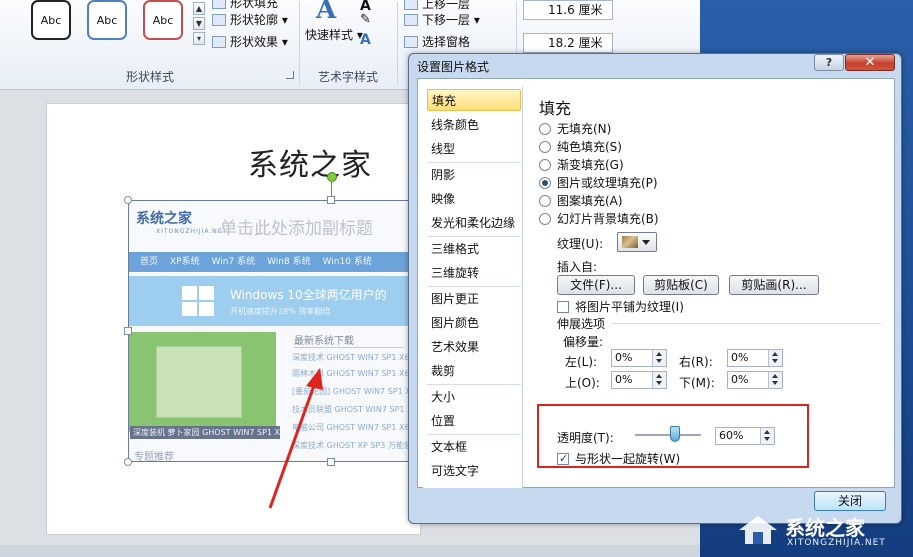 This screenshot has width=913, height=557. Describe the element at coordinates (755, 380) in the screenshot. I see `offset-bottom-spinner: 0%` at that location.